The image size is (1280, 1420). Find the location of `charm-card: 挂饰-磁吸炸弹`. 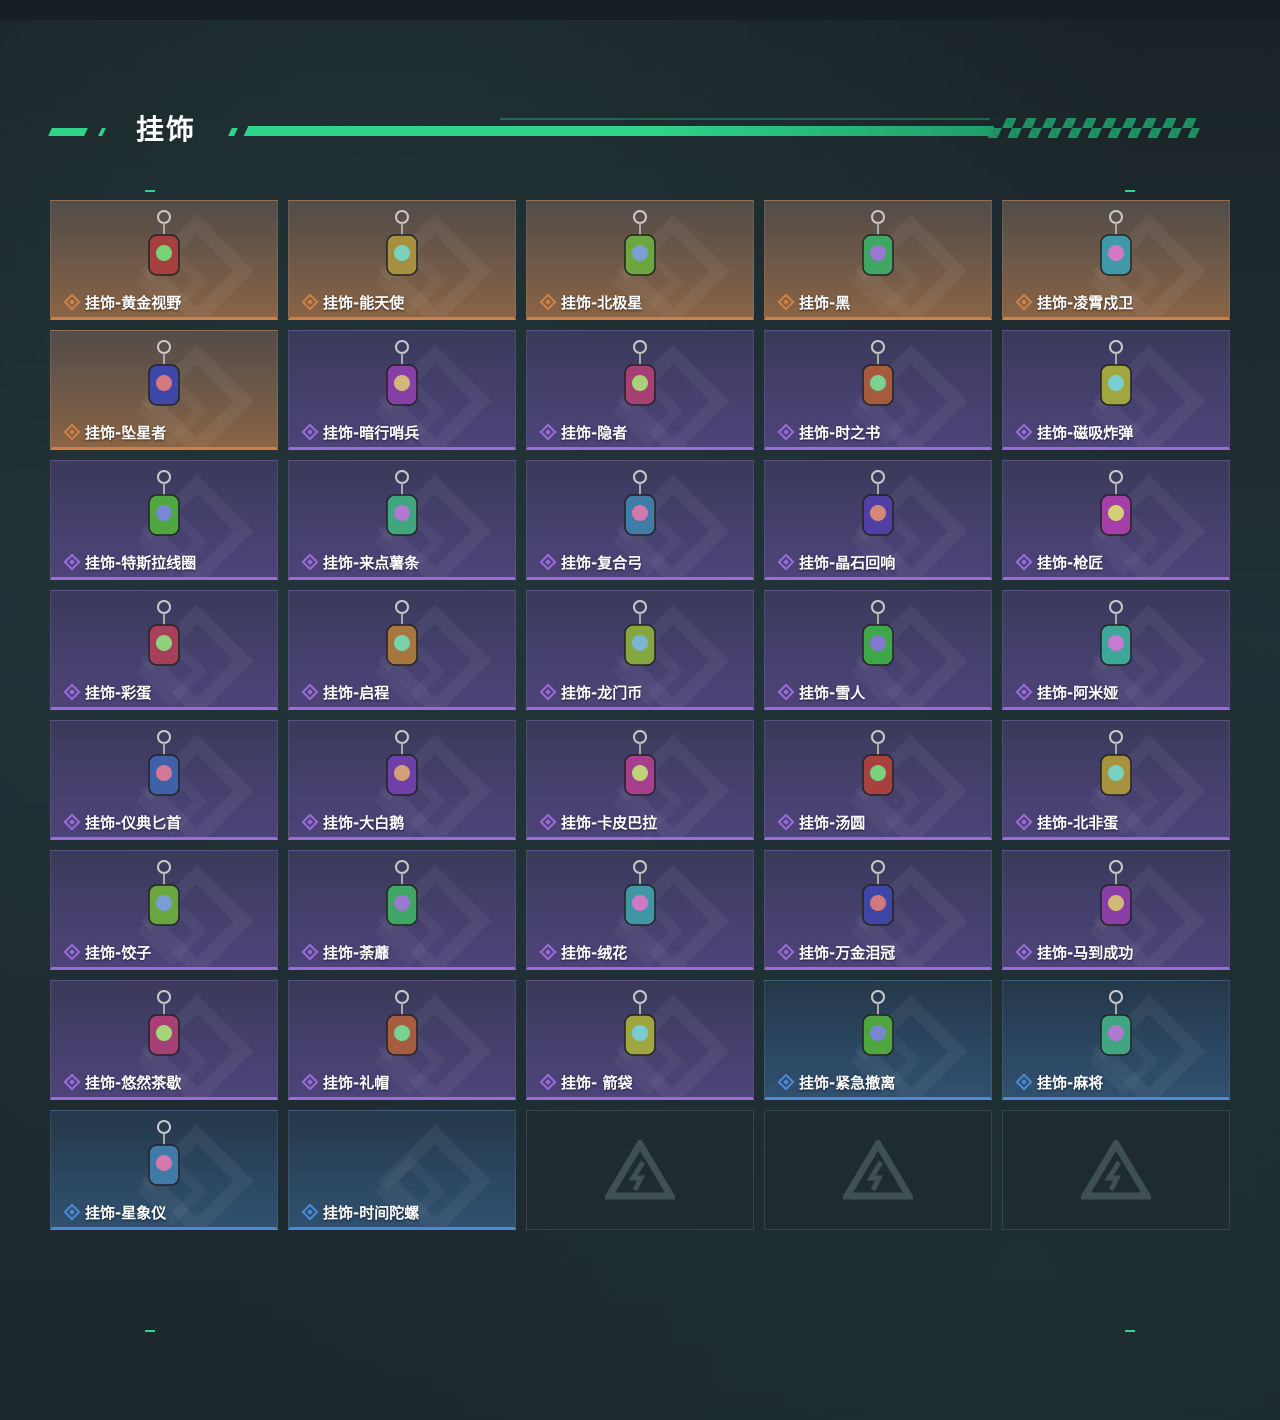

charm-card: 挂饰-磁吸炸弹 is located at coordinates (1116, 390).